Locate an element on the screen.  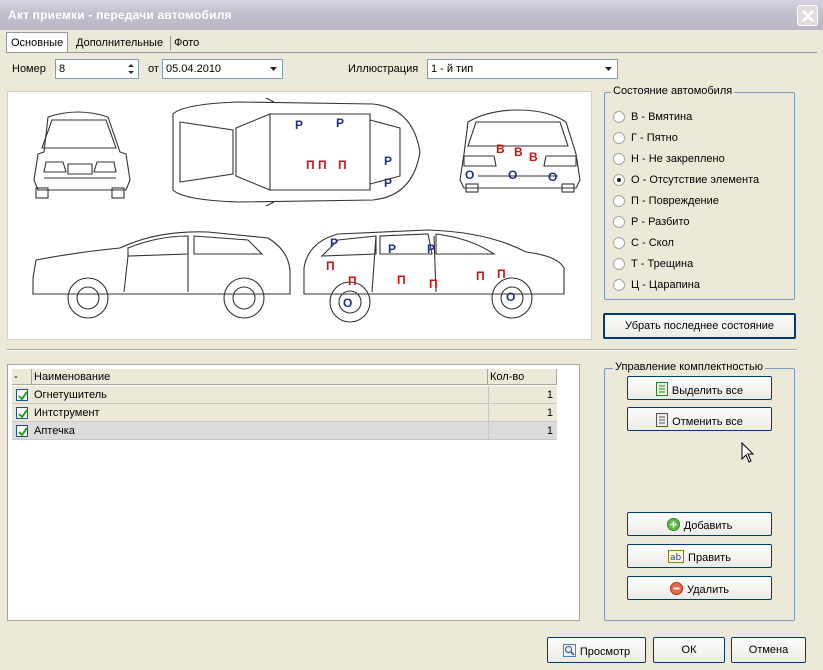
state-option-label: С - Скол is located at coordinates (652, 243).